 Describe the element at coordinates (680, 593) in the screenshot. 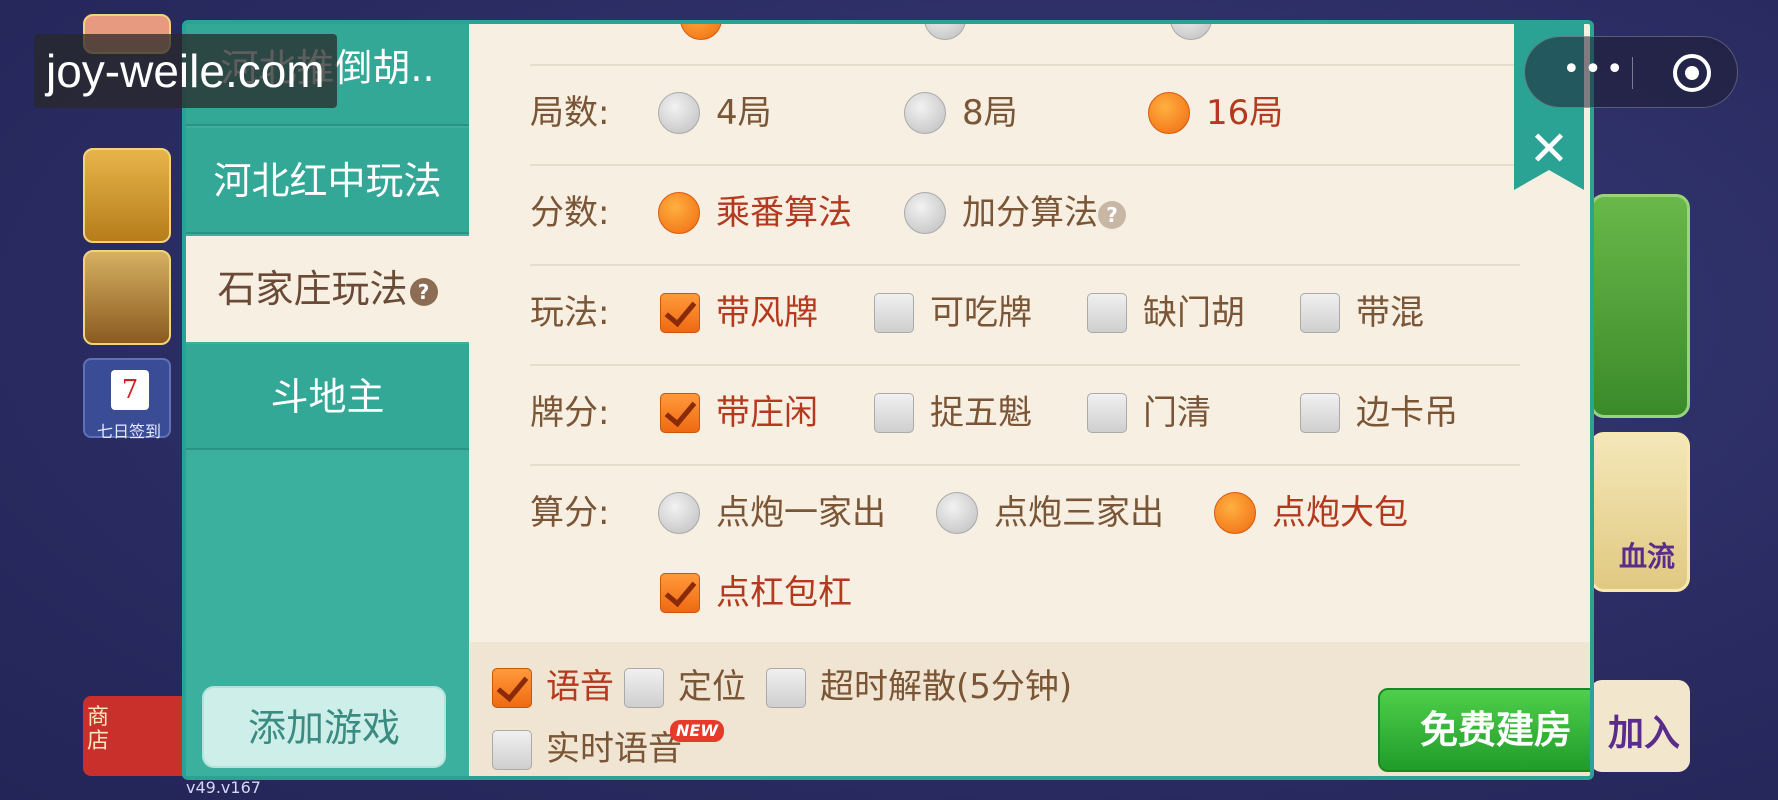

I see `checkbox-diangang` at that location.